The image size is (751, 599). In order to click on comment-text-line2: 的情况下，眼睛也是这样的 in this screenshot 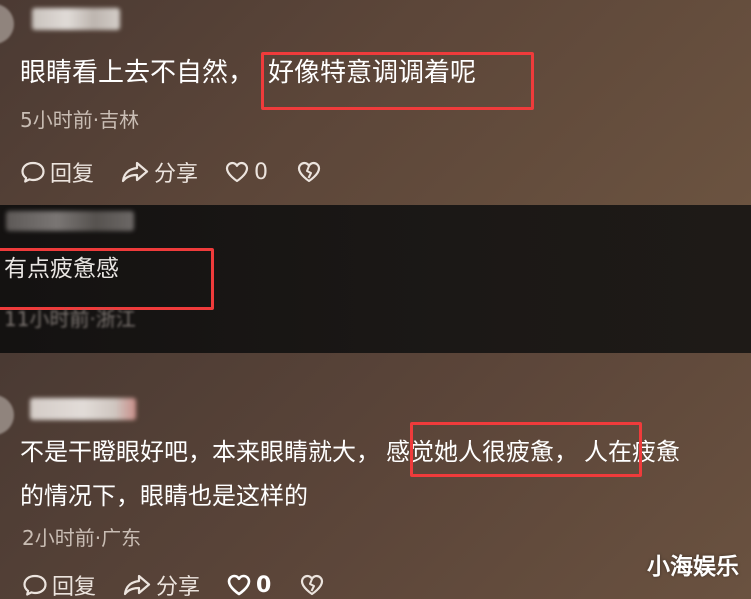, I will do `click(164, 496)`.